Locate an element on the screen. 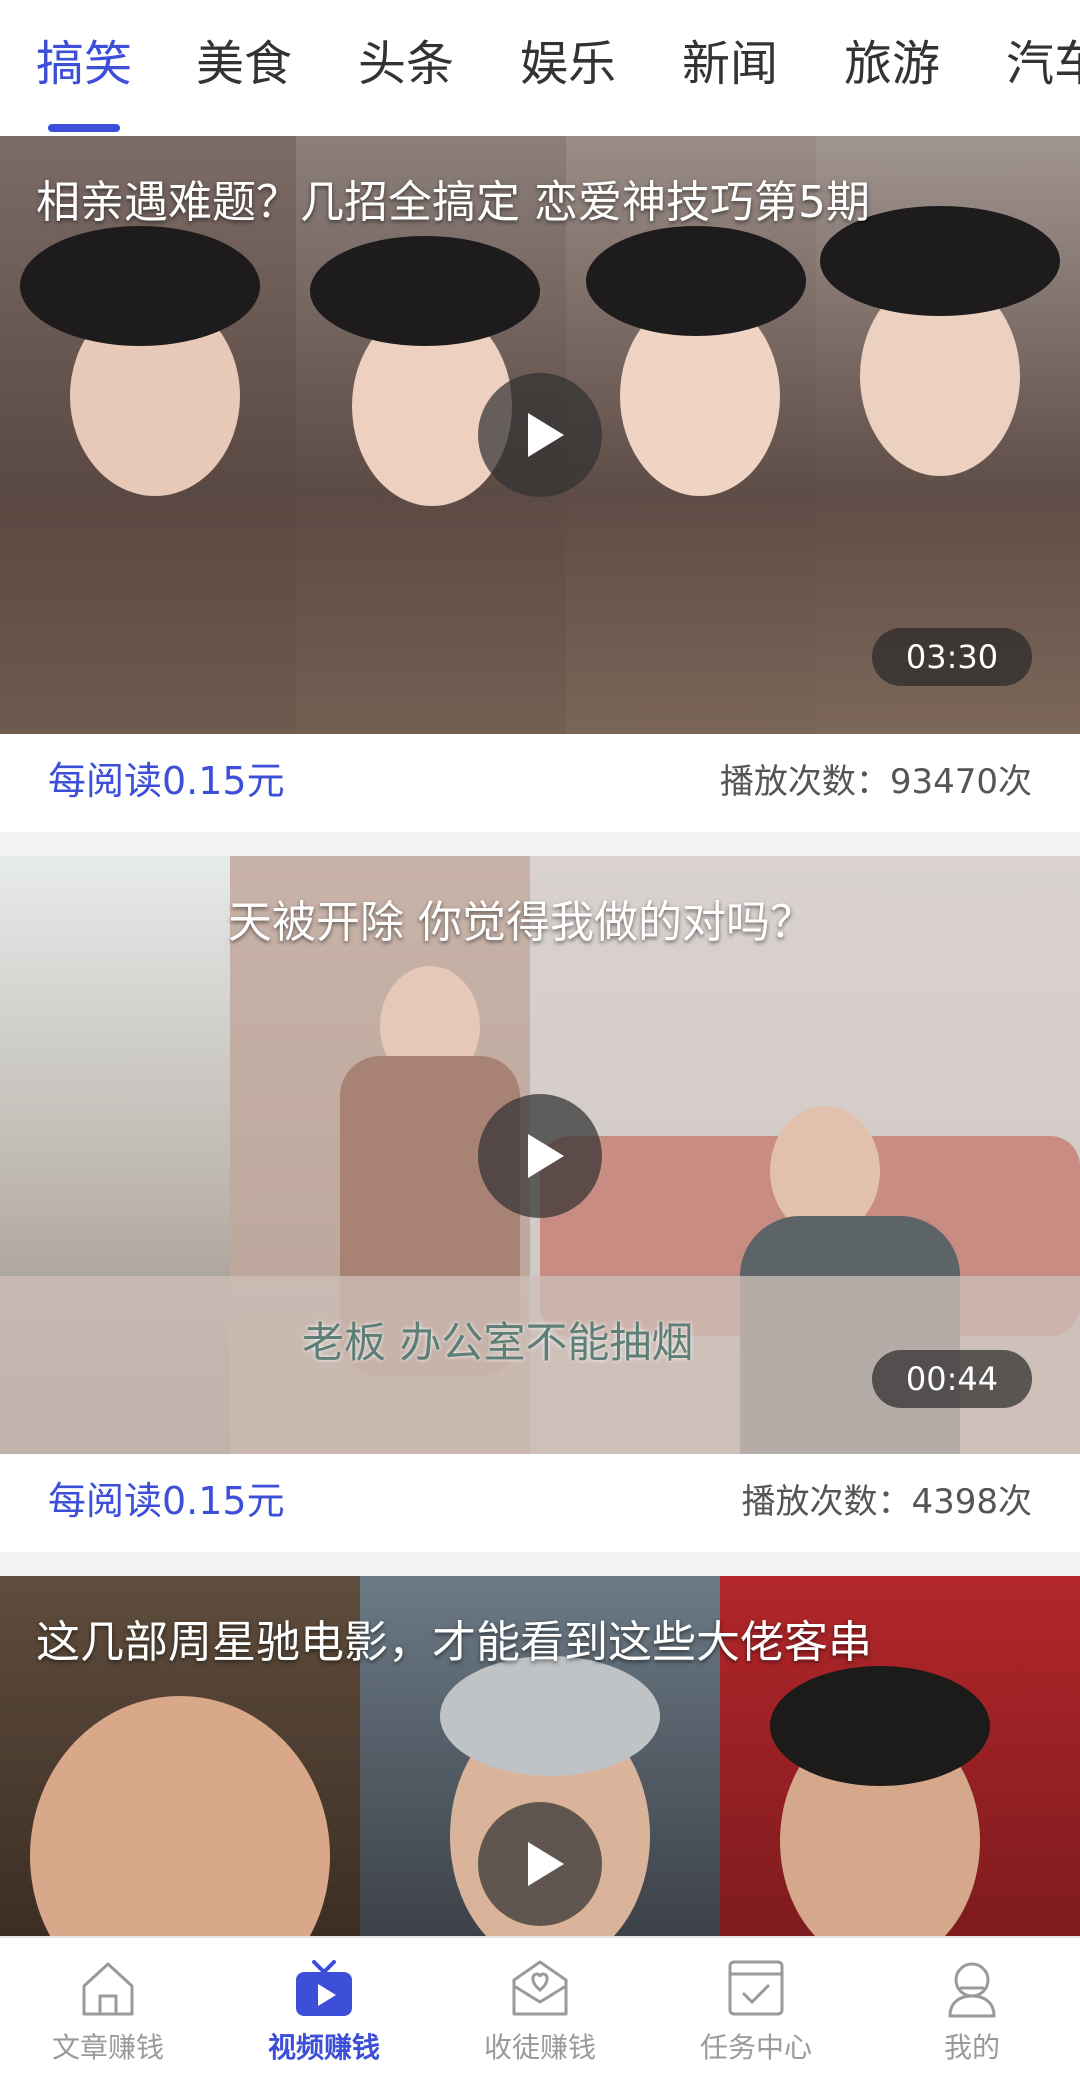 The width and height of the screenshot is (1080, 2082). video-meta-row: 每阅读0.15元 播放次数：93470次 is located at coordinates (540, 783).